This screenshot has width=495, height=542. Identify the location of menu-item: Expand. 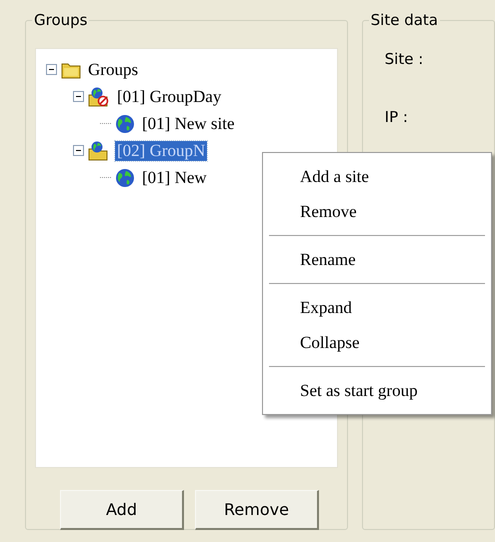
(377, 307).